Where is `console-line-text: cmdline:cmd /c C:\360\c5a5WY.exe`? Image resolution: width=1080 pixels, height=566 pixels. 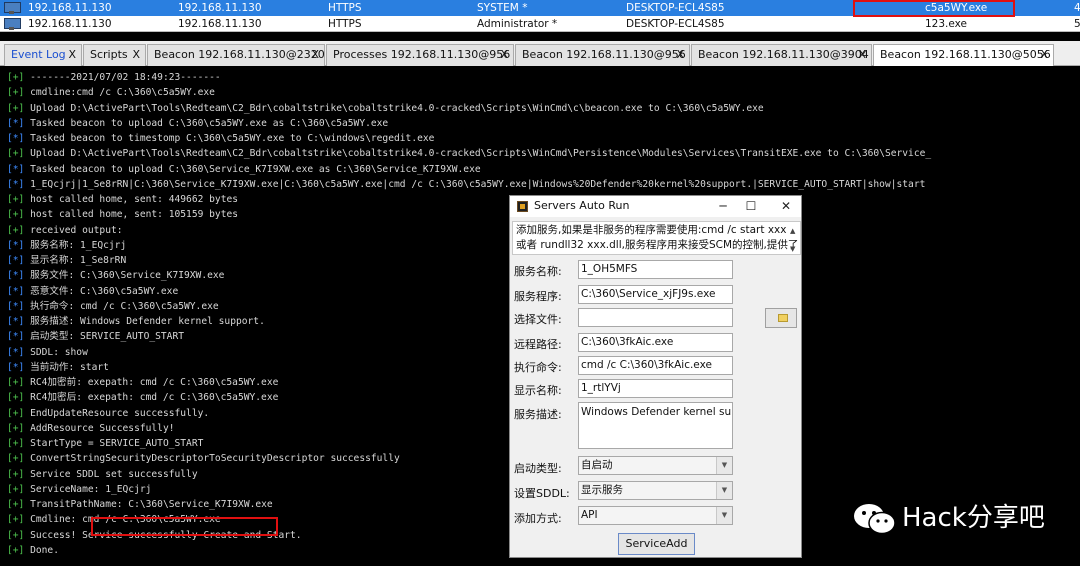 console-line-text: cmdline:cmd /c C:\360\c5a5WY.exe is located at coordinates (119, 93).